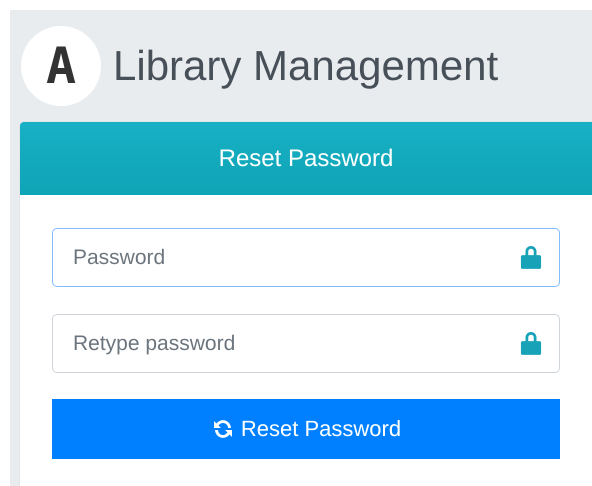 This screenshot has height=486, width=592. I want to click on password-field: Retype password, so click(306, 343).